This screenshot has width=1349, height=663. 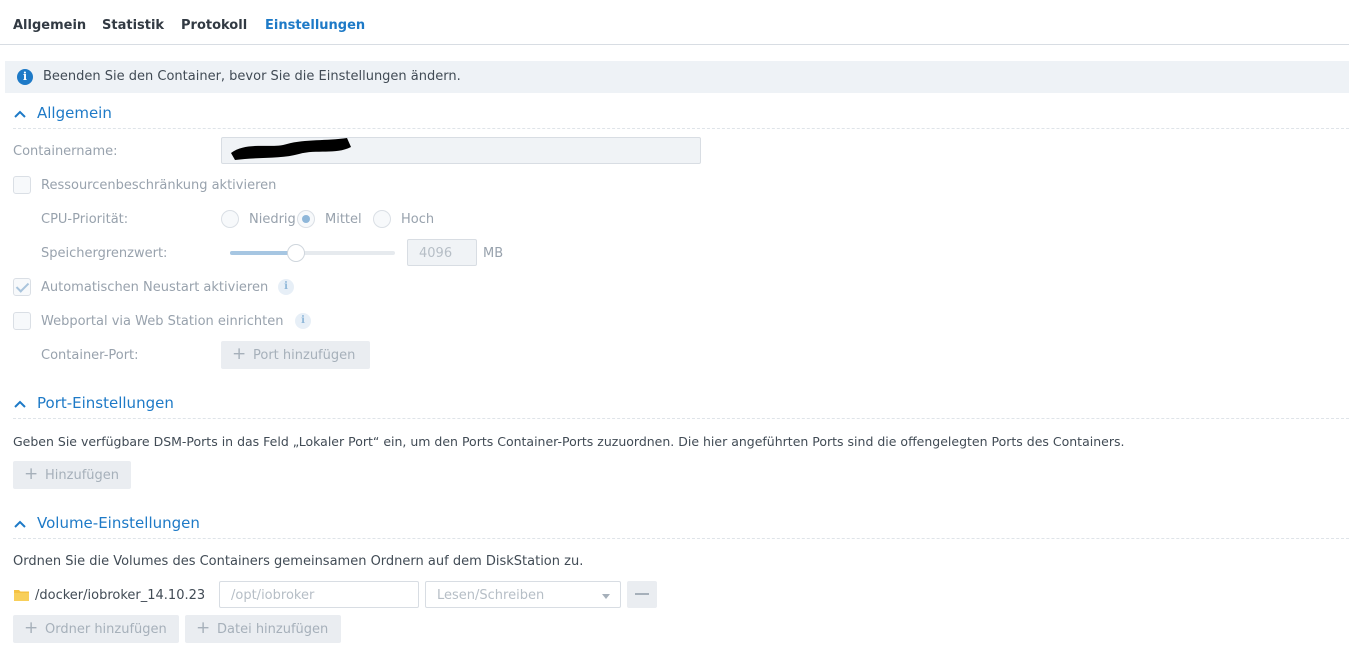 I want to click on add-file-button: + Datei hinzufügen, so click(x=263, y=629).